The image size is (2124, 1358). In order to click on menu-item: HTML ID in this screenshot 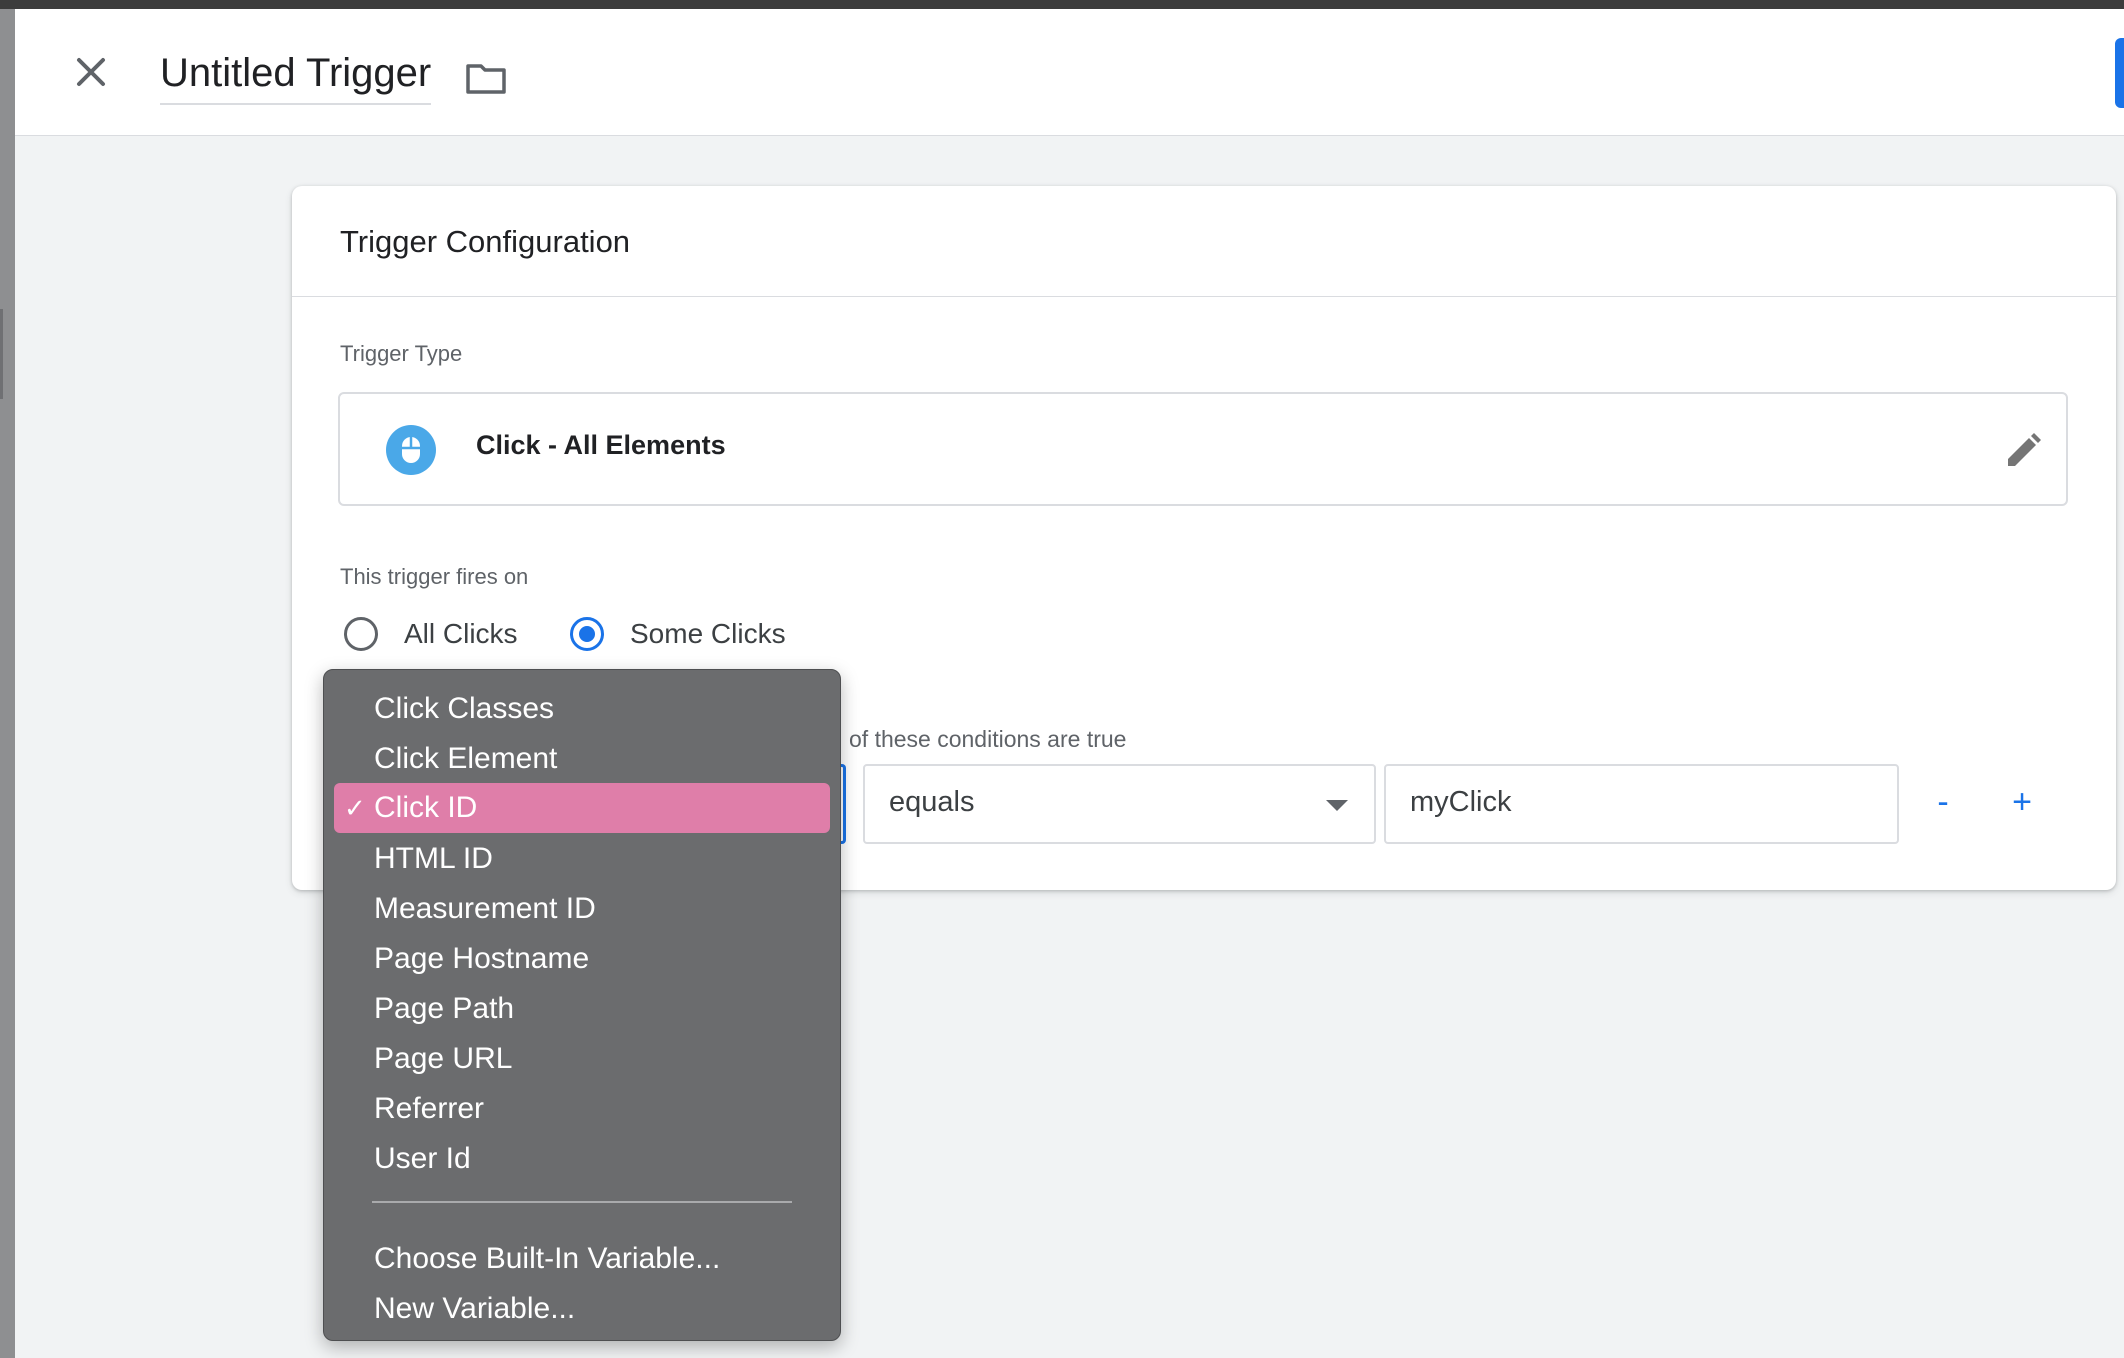, I will do `click(582, 859)`.